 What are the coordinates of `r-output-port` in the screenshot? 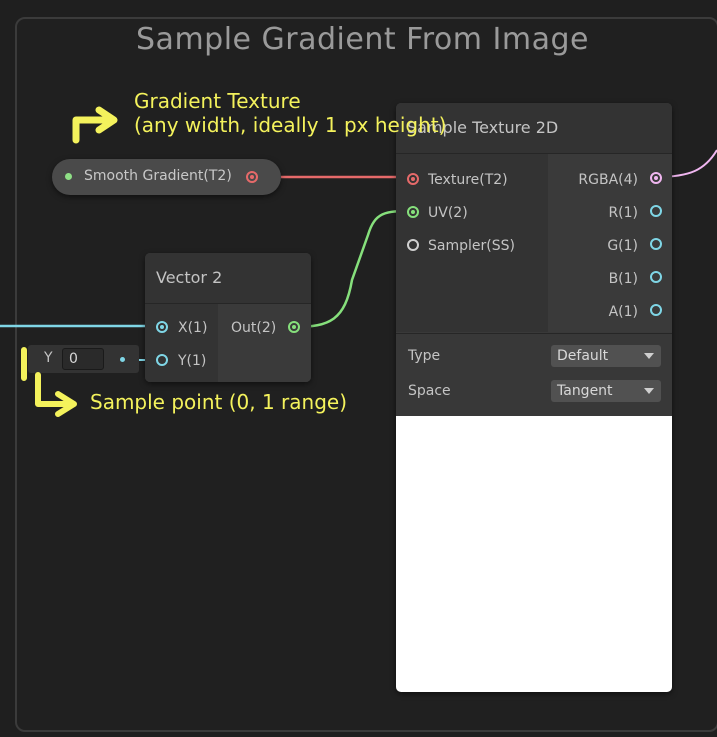 It's located at (656, 211).